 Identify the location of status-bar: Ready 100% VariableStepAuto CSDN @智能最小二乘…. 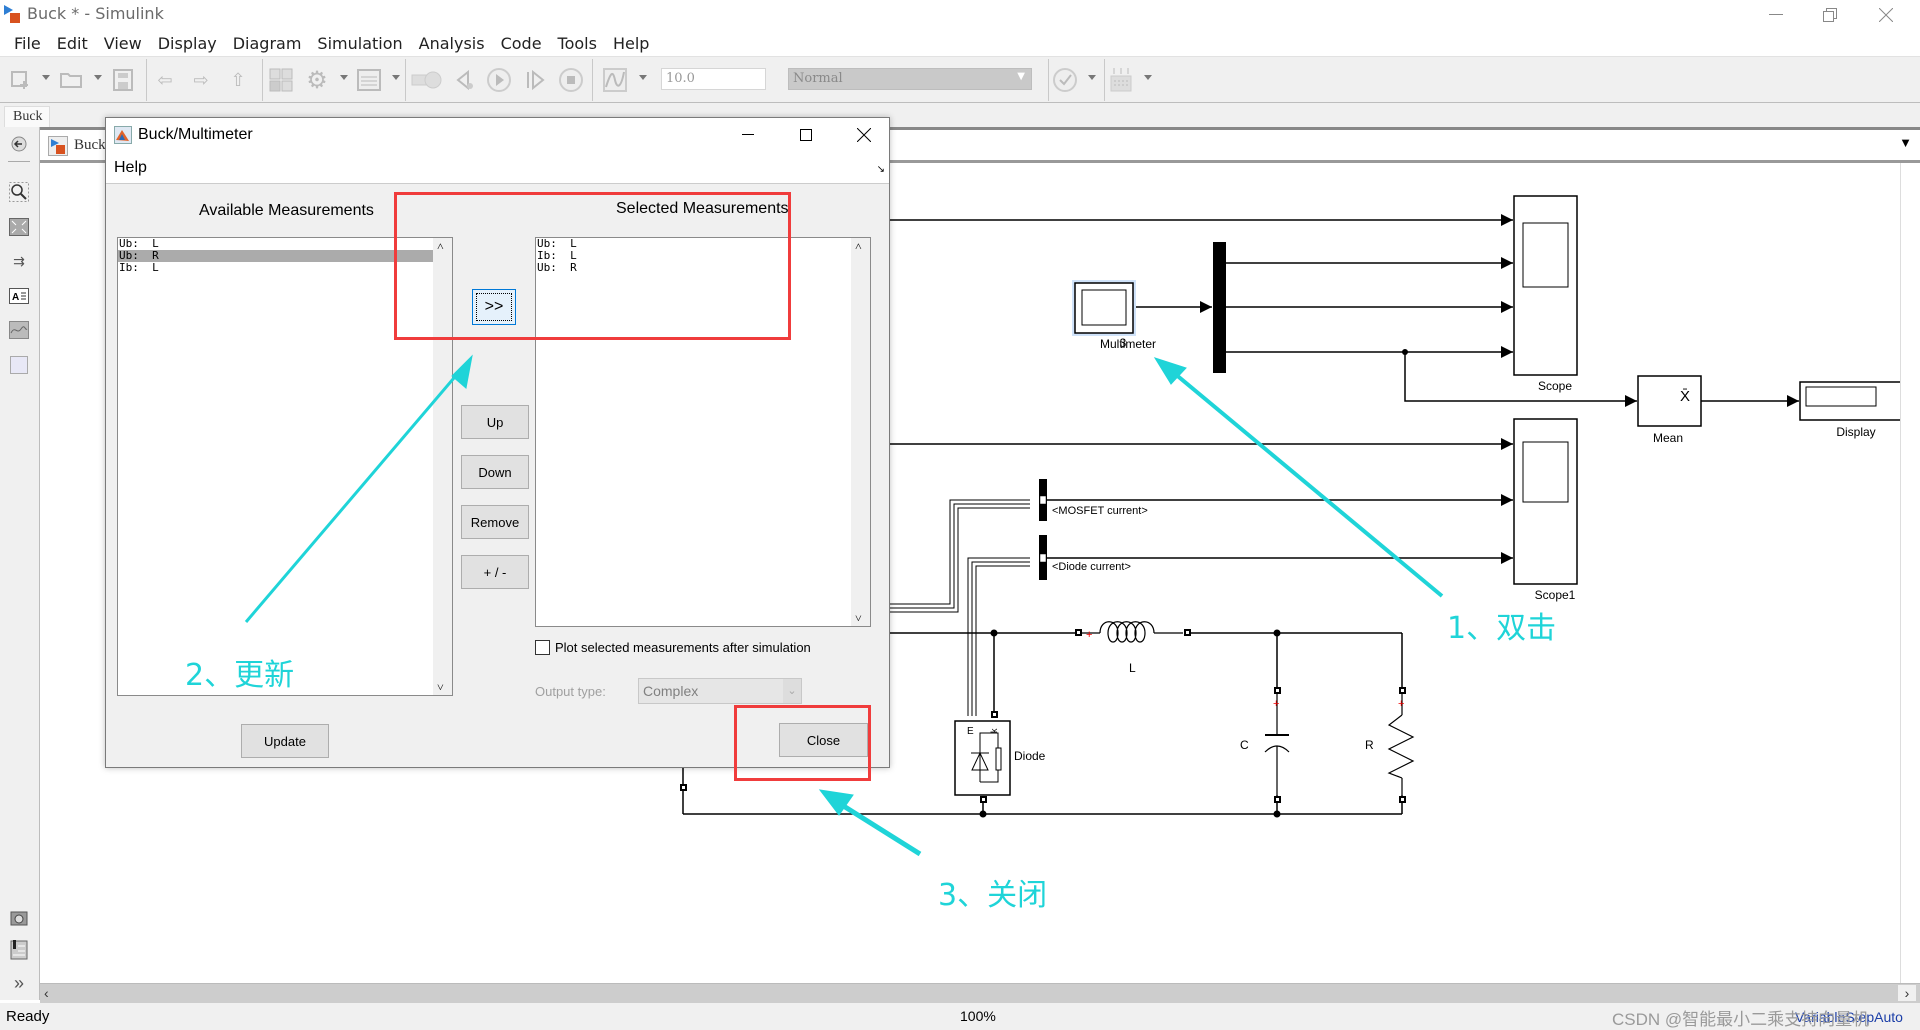
(960, 1016).